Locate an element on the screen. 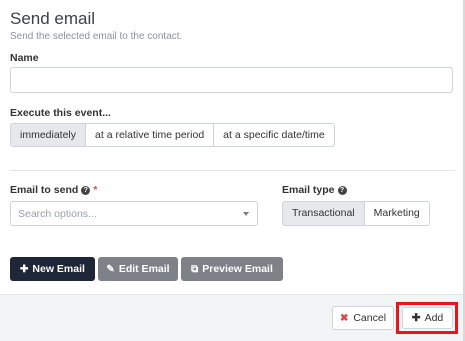 Image resolution: width=465 pixels, height=341 pixels. section-divider is located at coordinates (232, 170).